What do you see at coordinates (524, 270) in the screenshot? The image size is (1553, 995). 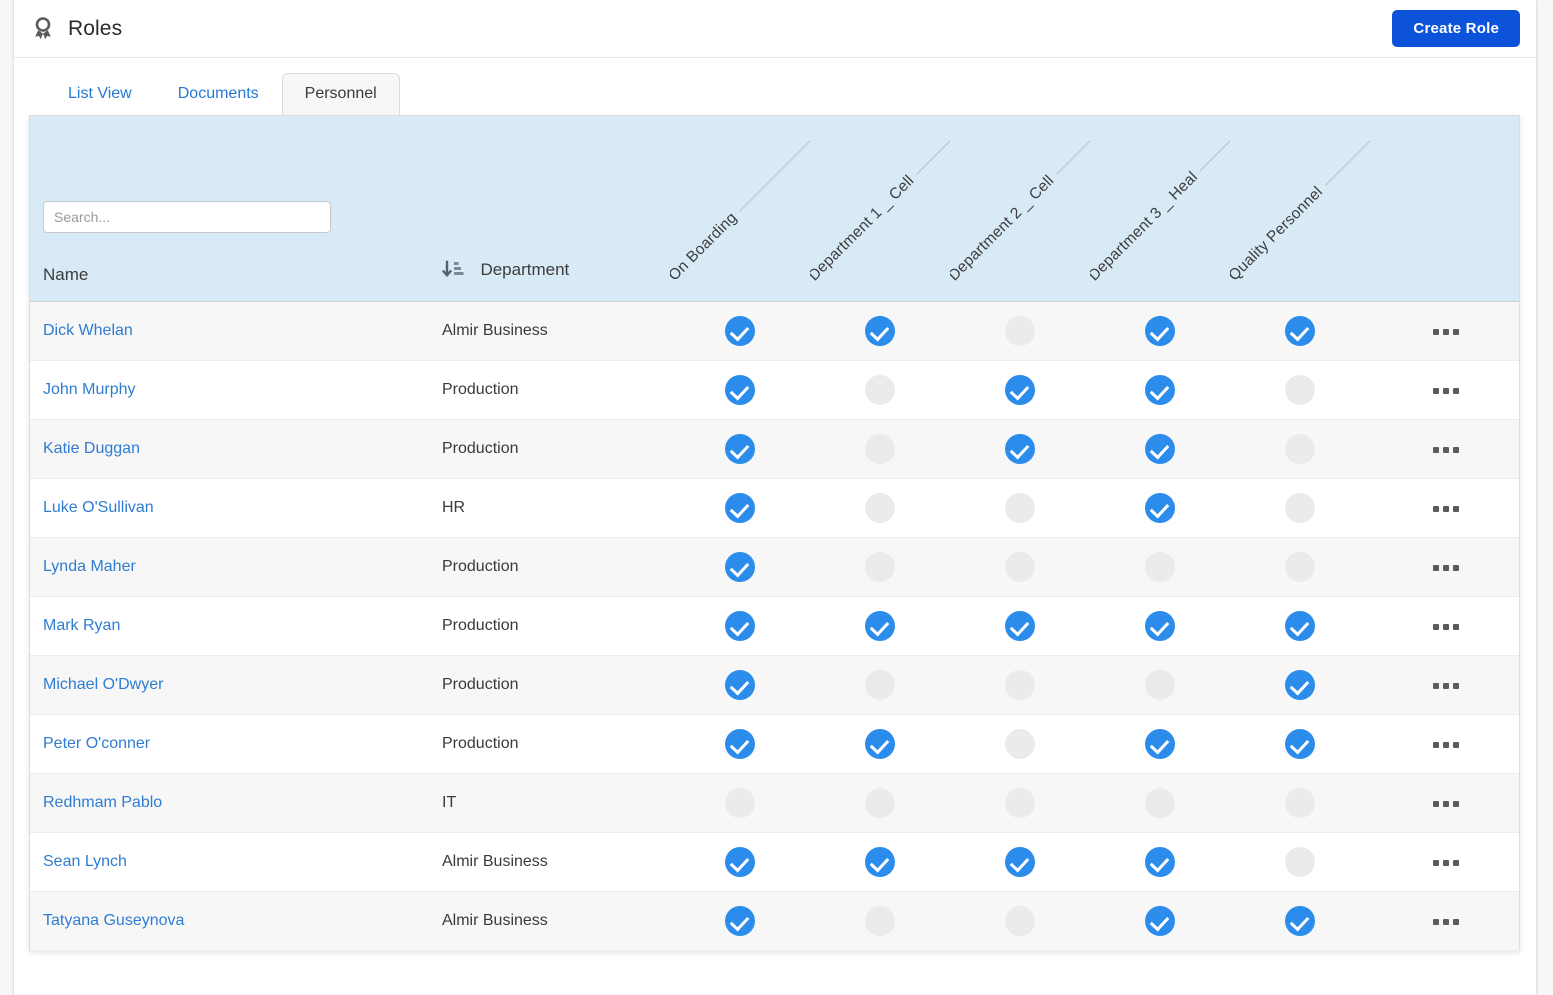 I see `column-header-department: Department` at bounding box center [524, 270].